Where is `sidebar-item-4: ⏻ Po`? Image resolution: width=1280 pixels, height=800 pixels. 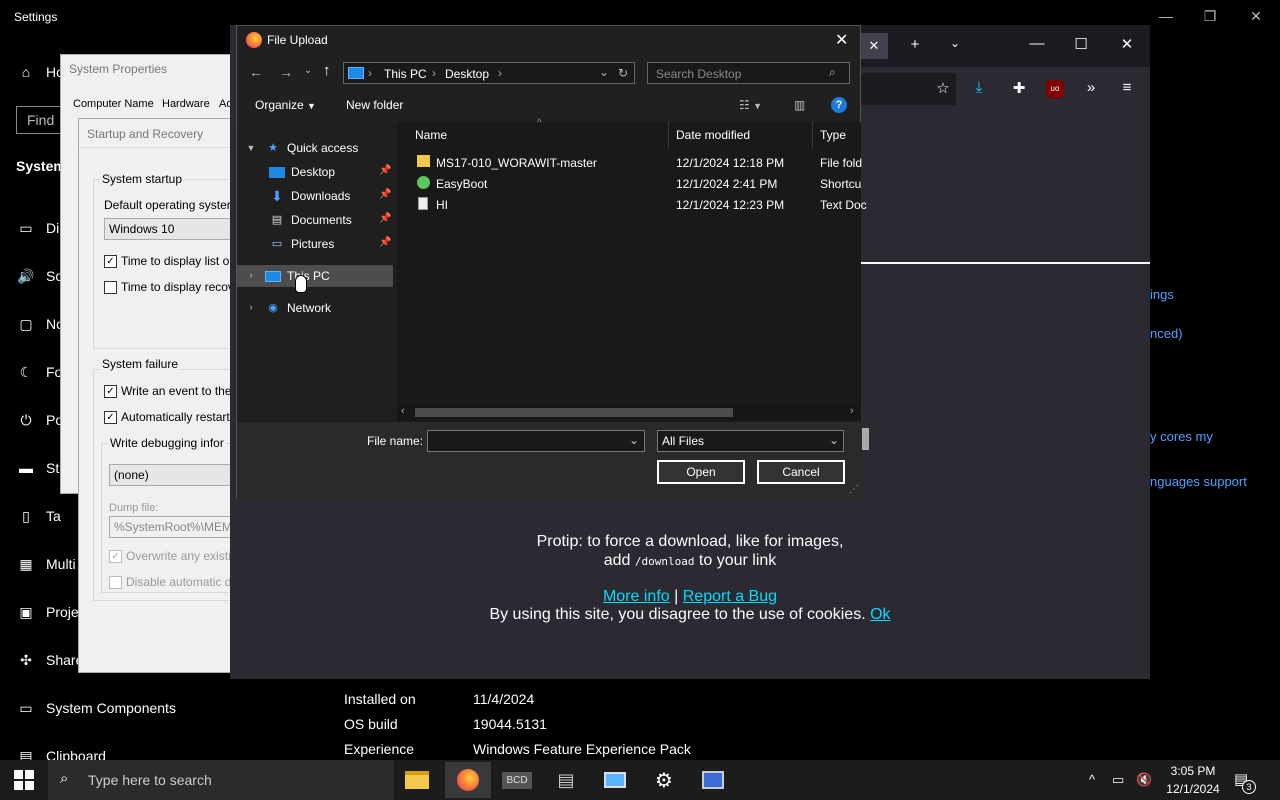 sidebar-item-4: ⏻ Po is located at coordinates (39, 420).